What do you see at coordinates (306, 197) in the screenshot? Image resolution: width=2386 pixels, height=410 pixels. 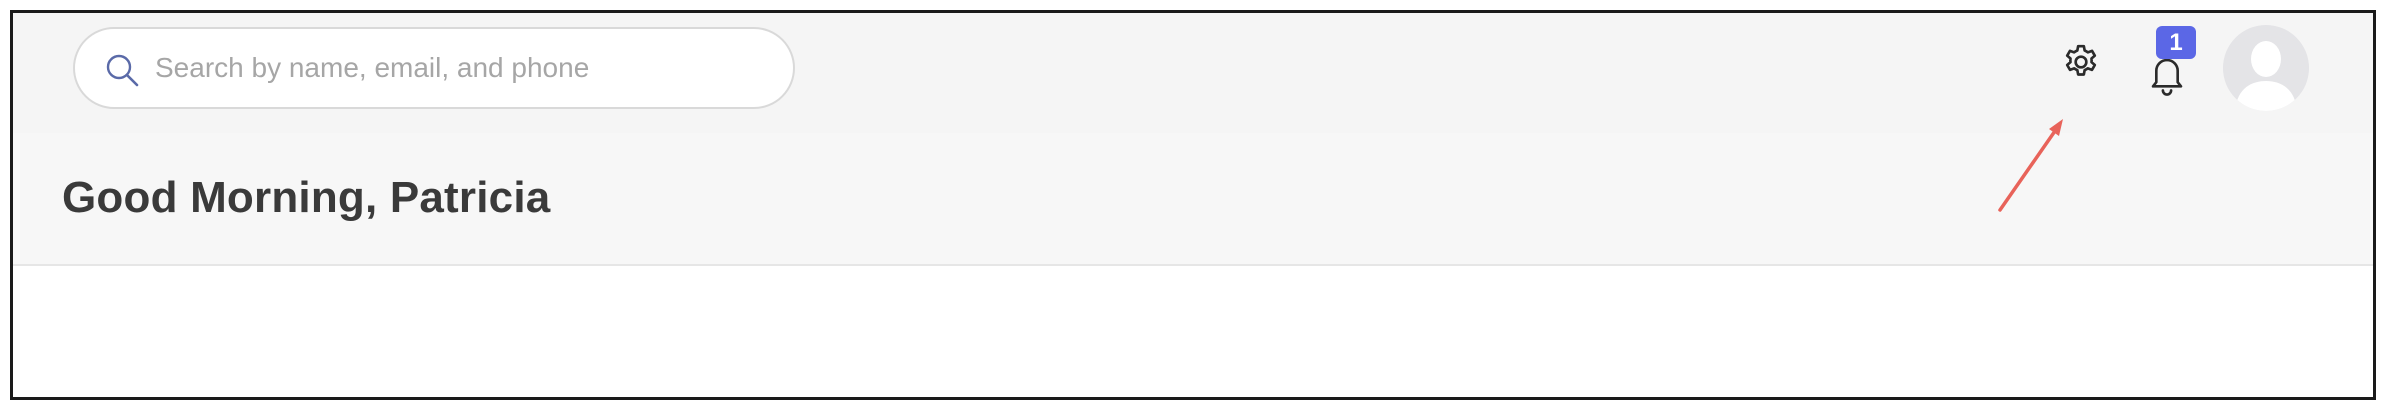 I see `page-title: Good Morning, Patricia` at bounding box center [306, 197].